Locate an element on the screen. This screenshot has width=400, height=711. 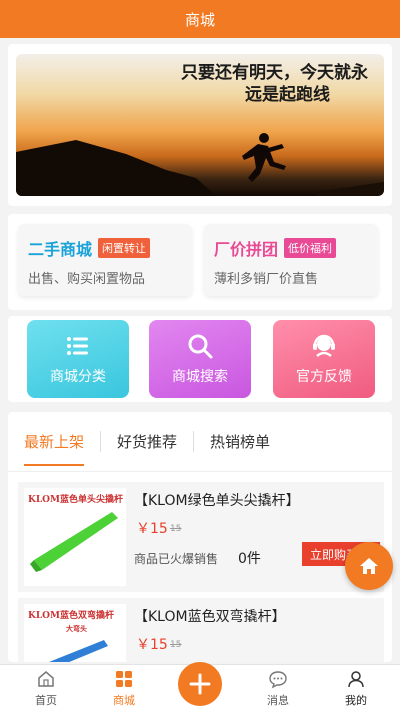
product-name: 【KLOM绿色单头尖撬杆】 is located at coordinates (217, 501).